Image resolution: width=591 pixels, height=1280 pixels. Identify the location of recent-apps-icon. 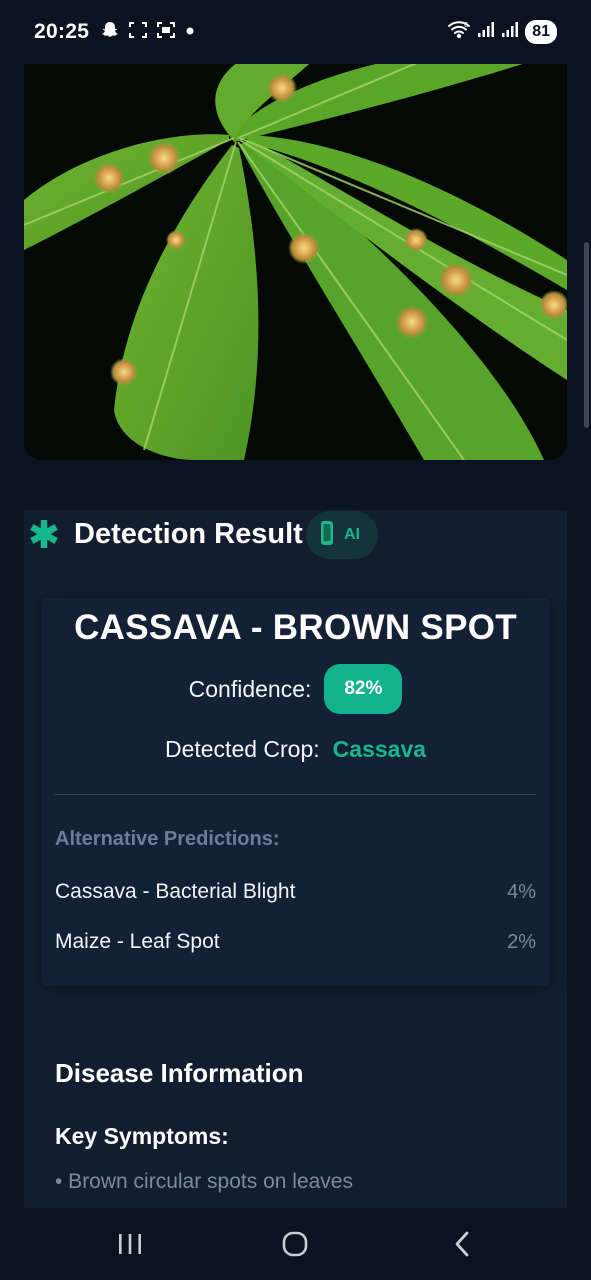
(130, 1244).